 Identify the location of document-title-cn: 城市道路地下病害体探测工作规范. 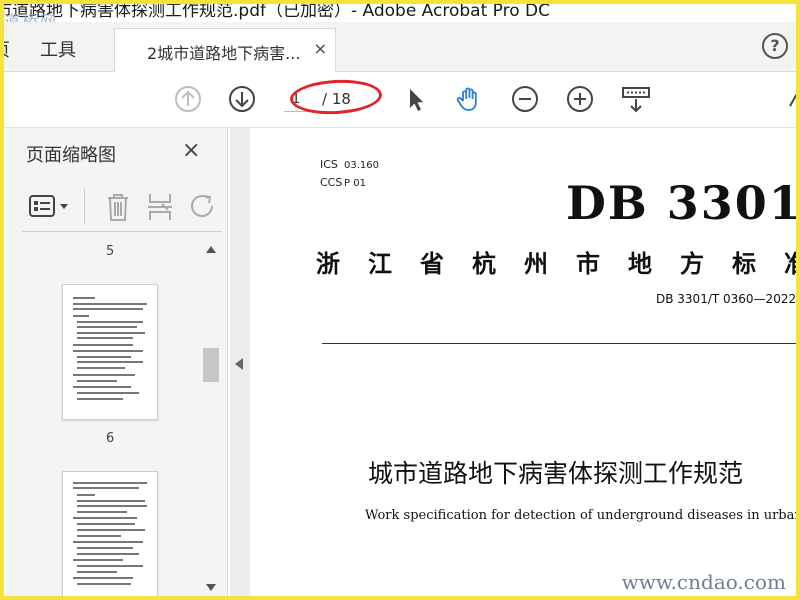
(556, 473).